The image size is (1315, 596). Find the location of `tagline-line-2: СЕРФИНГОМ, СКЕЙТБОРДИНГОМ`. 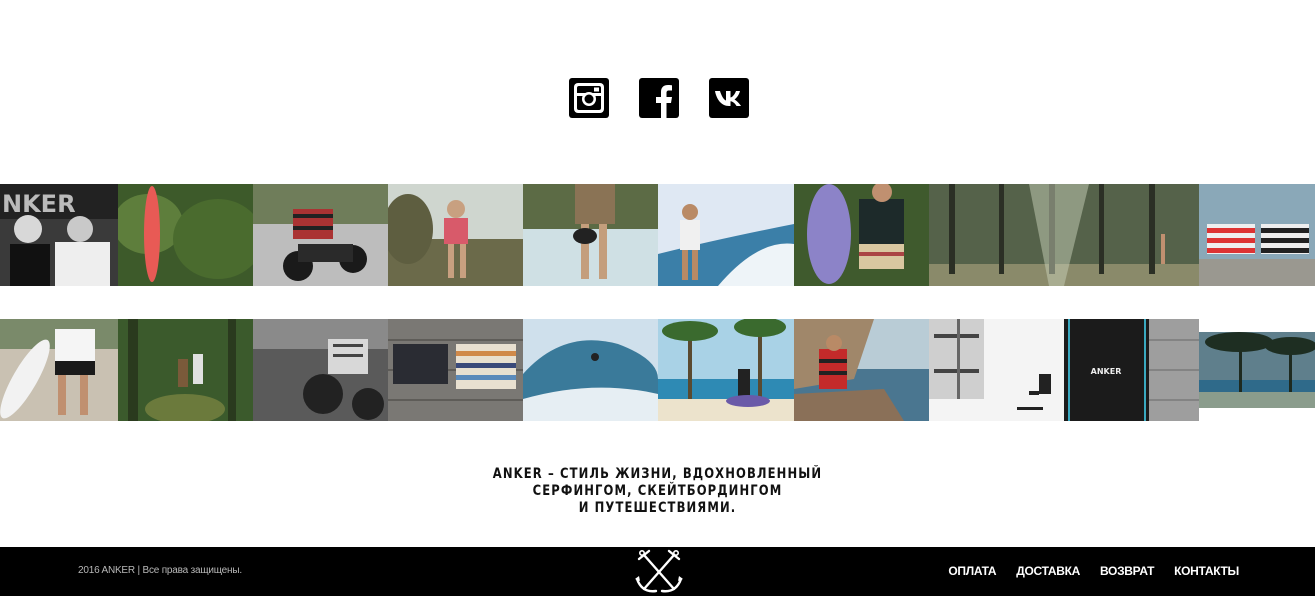

tagline-line-2: СЕРФИНГОМ, СКЕЙТБОРДИНГОМ is located at coordinates (657, 491).